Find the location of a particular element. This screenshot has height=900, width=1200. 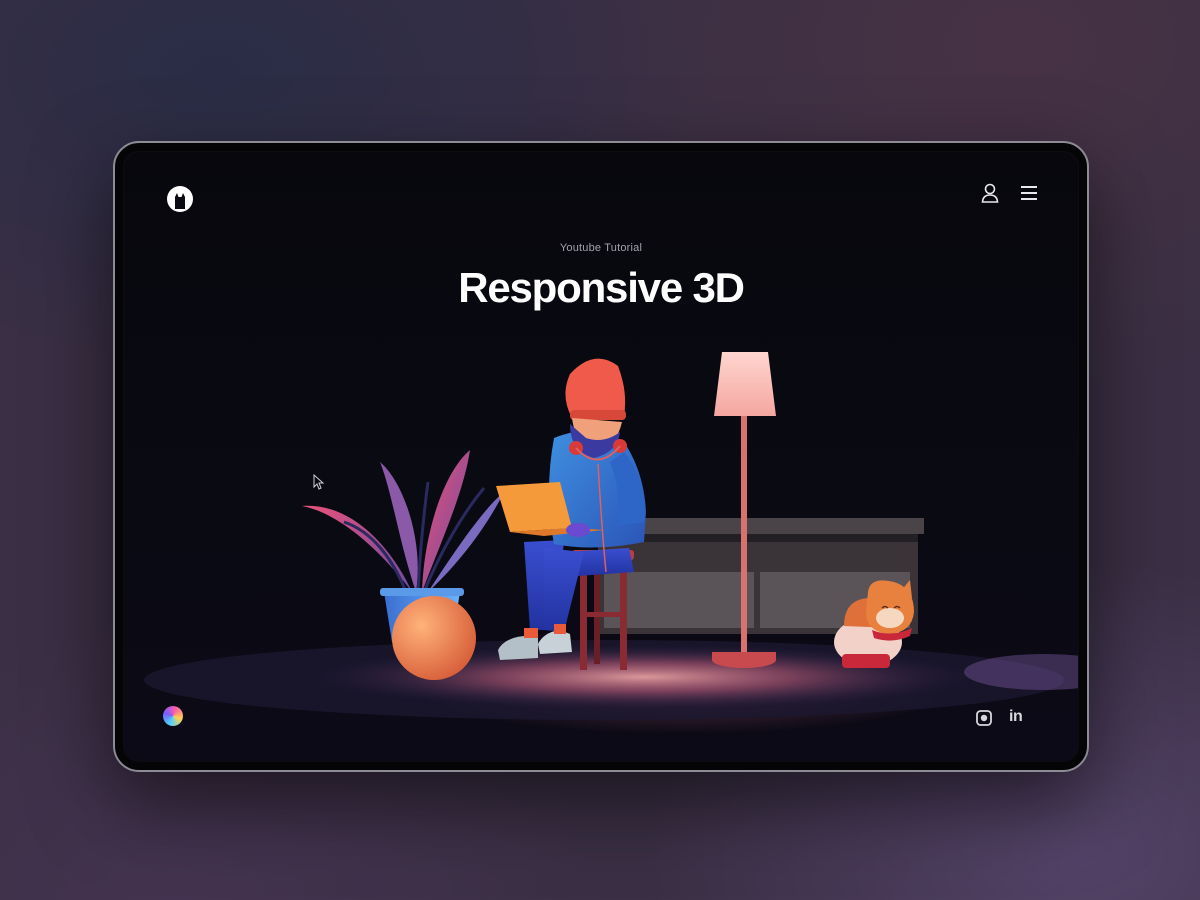

hero-eyebrow: Youtube Tutorial is located at coordinates (601, 248).